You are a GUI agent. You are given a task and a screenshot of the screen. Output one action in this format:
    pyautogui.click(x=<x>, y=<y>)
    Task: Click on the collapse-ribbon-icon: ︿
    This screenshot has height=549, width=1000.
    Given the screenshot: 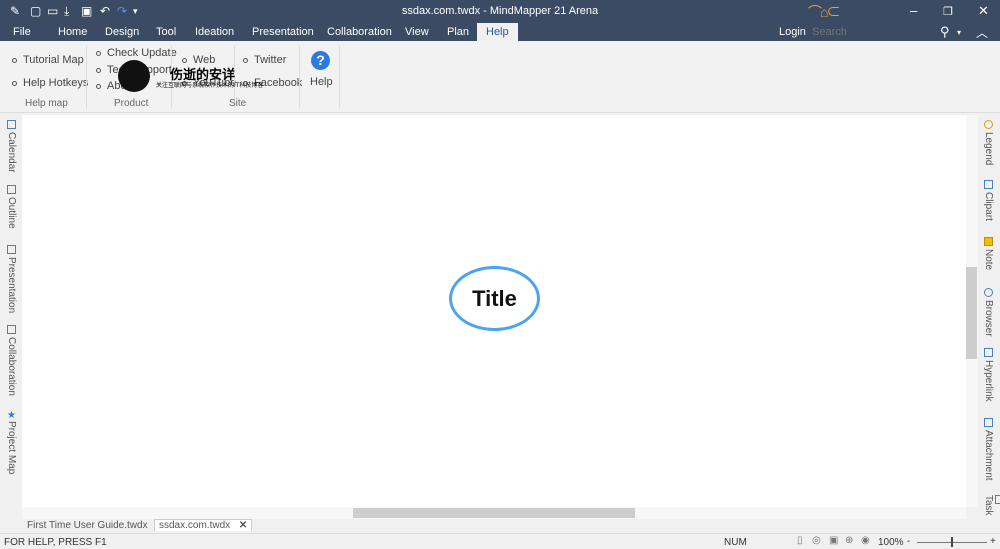 What is the action you would take?
    pyautogui.click(x=982, y=32)
    